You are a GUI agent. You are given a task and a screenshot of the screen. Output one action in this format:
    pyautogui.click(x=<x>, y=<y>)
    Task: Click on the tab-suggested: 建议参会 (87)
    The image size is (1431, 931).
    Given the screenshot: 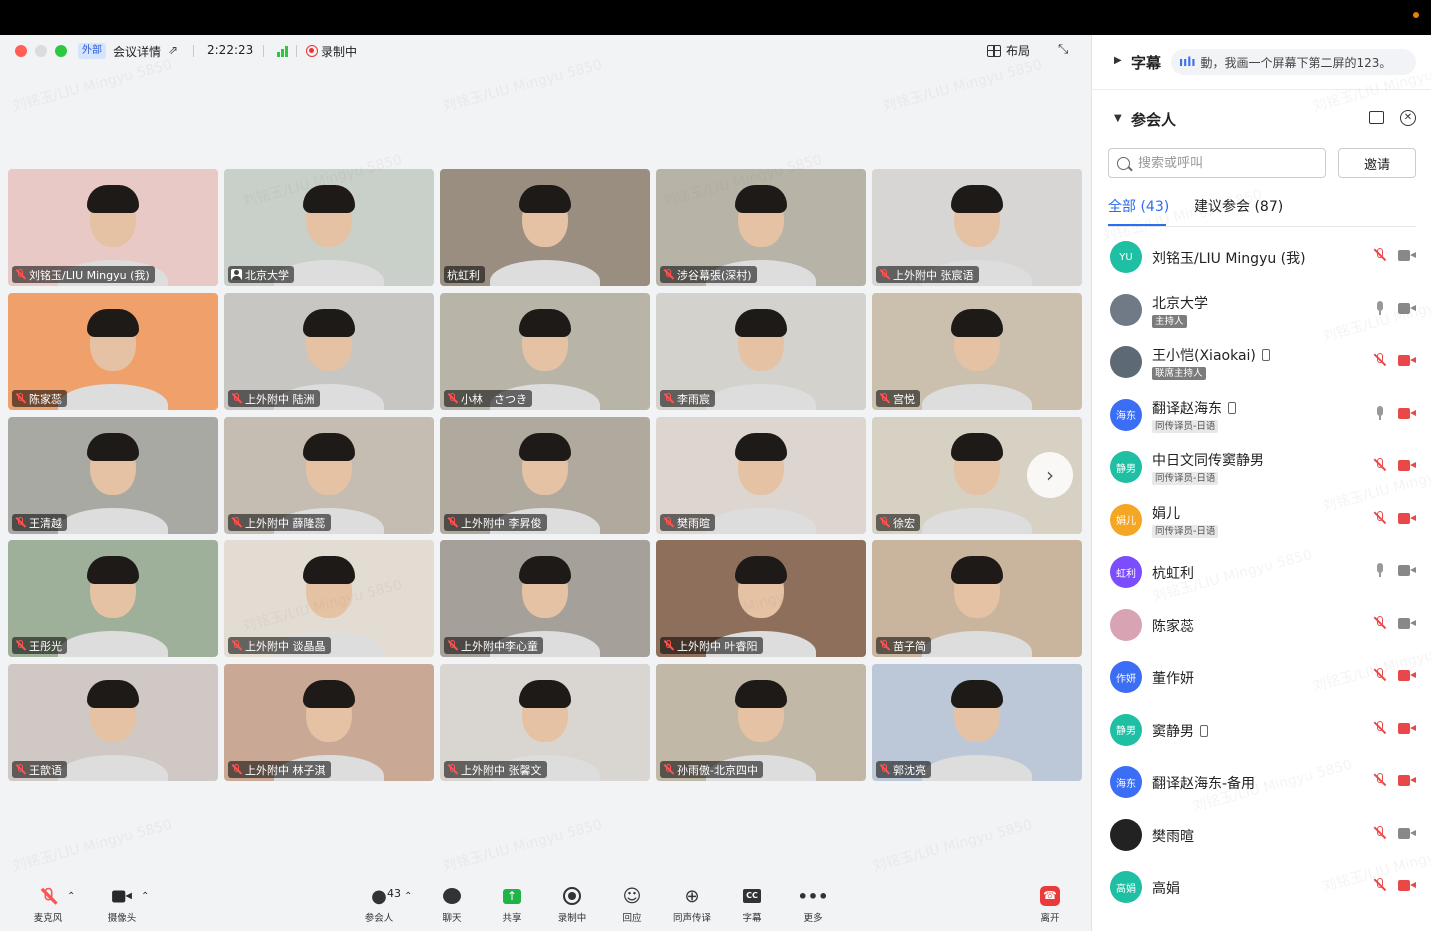 What is the action you would take?
    pyautogui.click(x=1238, y=206)
    